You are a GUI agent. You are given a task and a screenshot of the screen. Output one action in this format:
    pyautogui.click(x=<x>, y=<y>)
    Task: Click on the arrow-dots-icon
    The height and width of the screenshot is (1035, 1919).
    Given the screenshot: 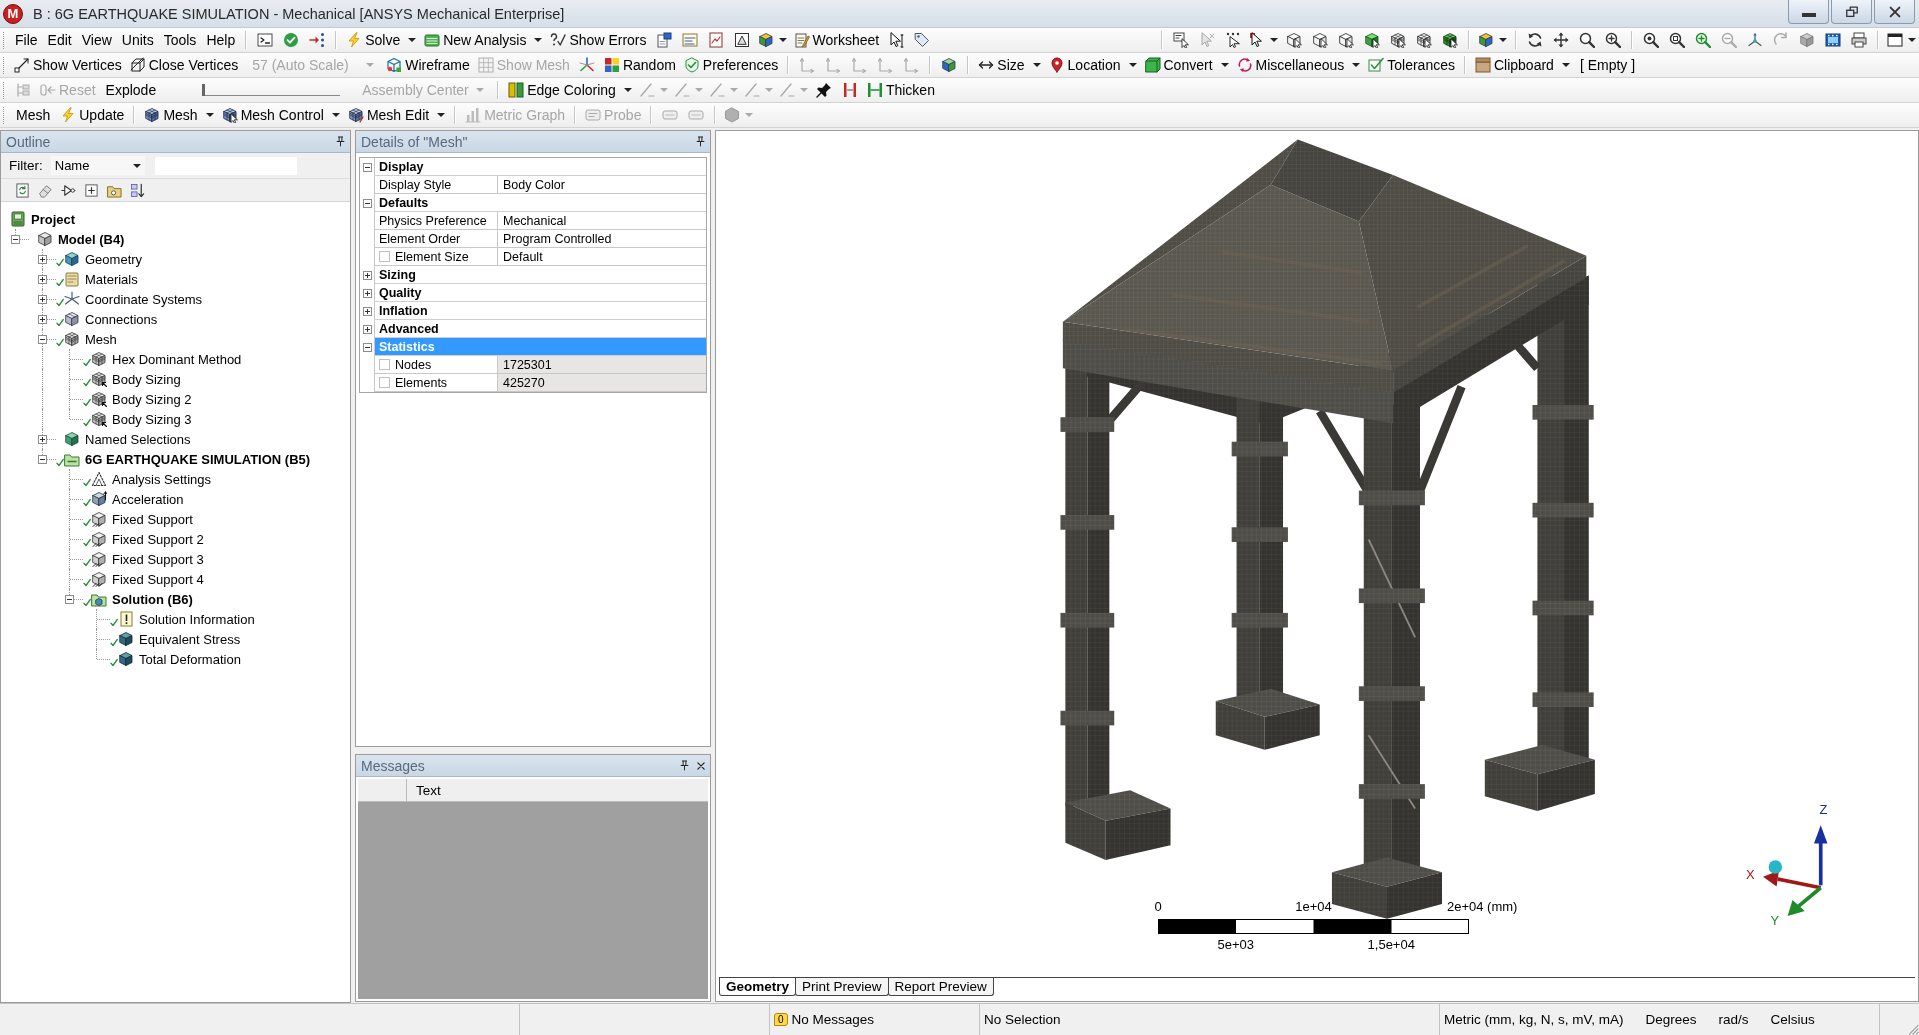 What is the action you would take?
    pyautogui.click(x=317, y=40)
    